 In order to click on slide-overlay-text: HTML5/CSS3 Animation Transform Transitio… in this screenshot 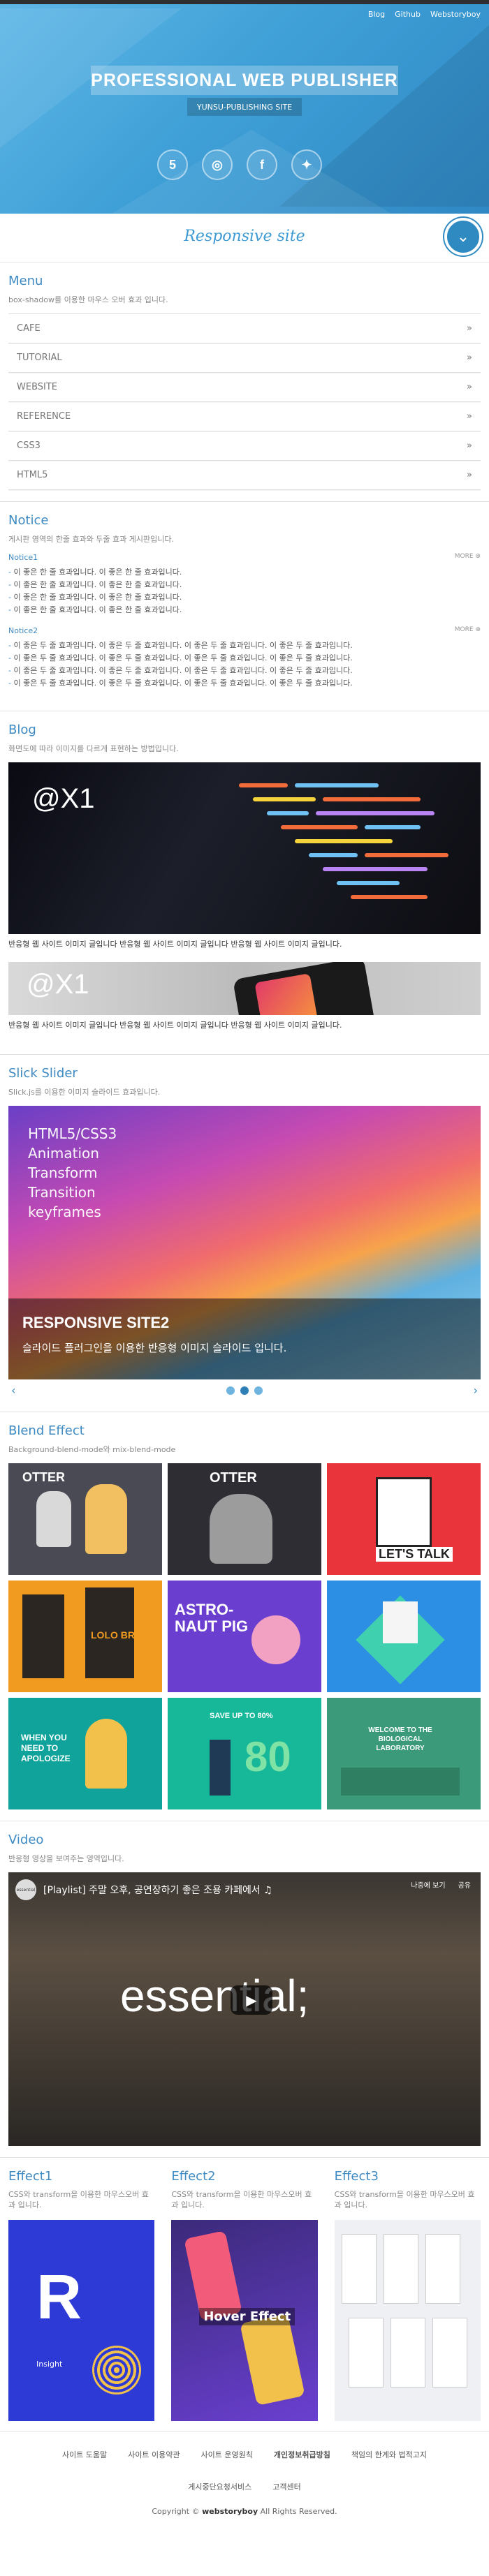, I will do `click(72, 1172)`.